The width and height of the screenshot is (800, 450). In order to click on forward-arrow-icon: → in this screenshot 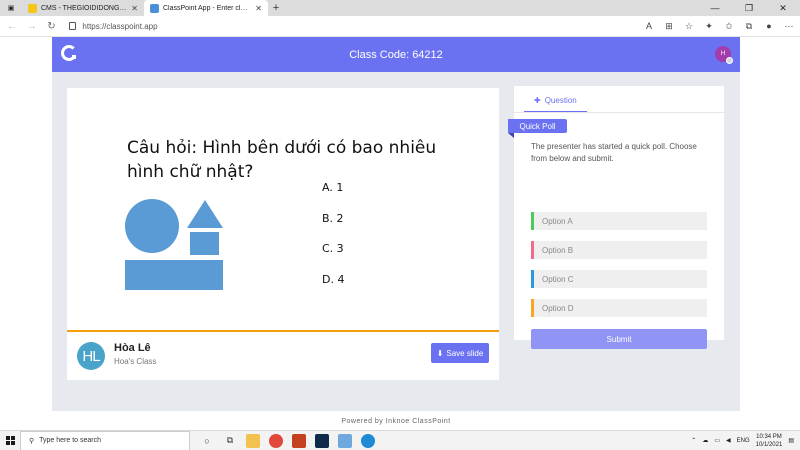, I will do `click(32, 26)`.